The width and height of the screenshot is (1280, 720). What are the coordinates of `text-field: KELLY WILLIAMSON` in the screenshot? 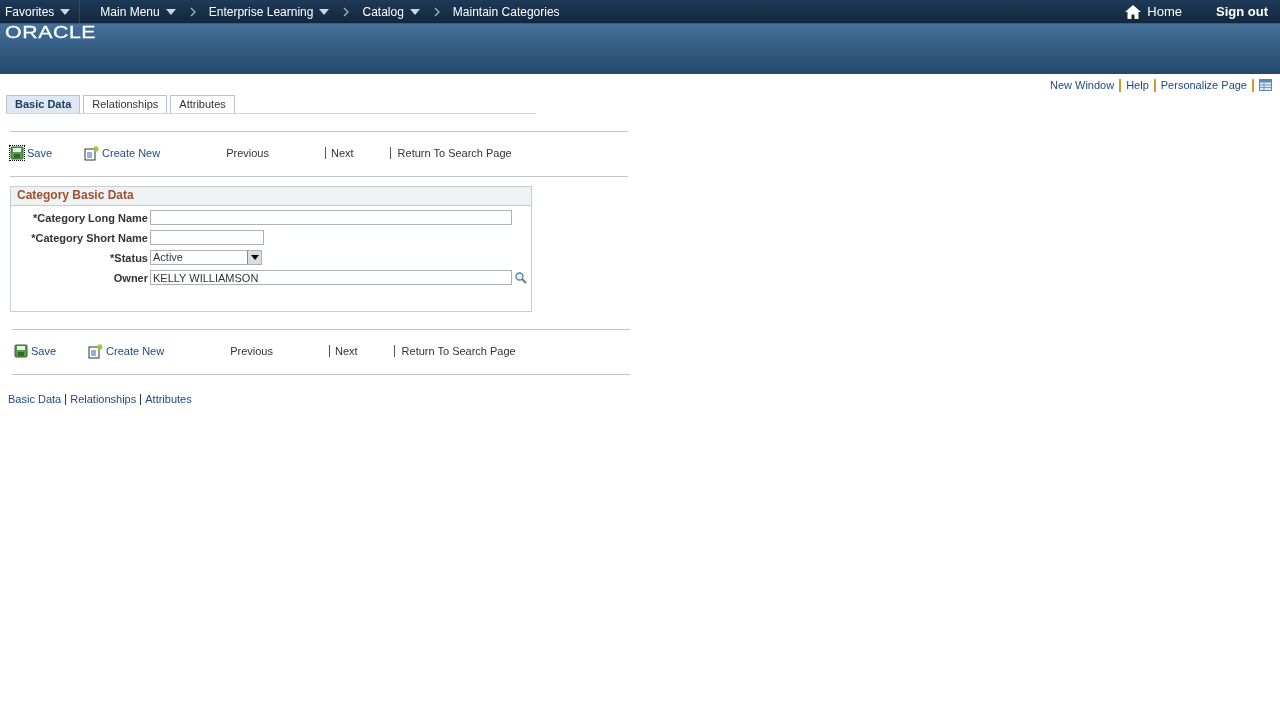 It's located at (331, 277).